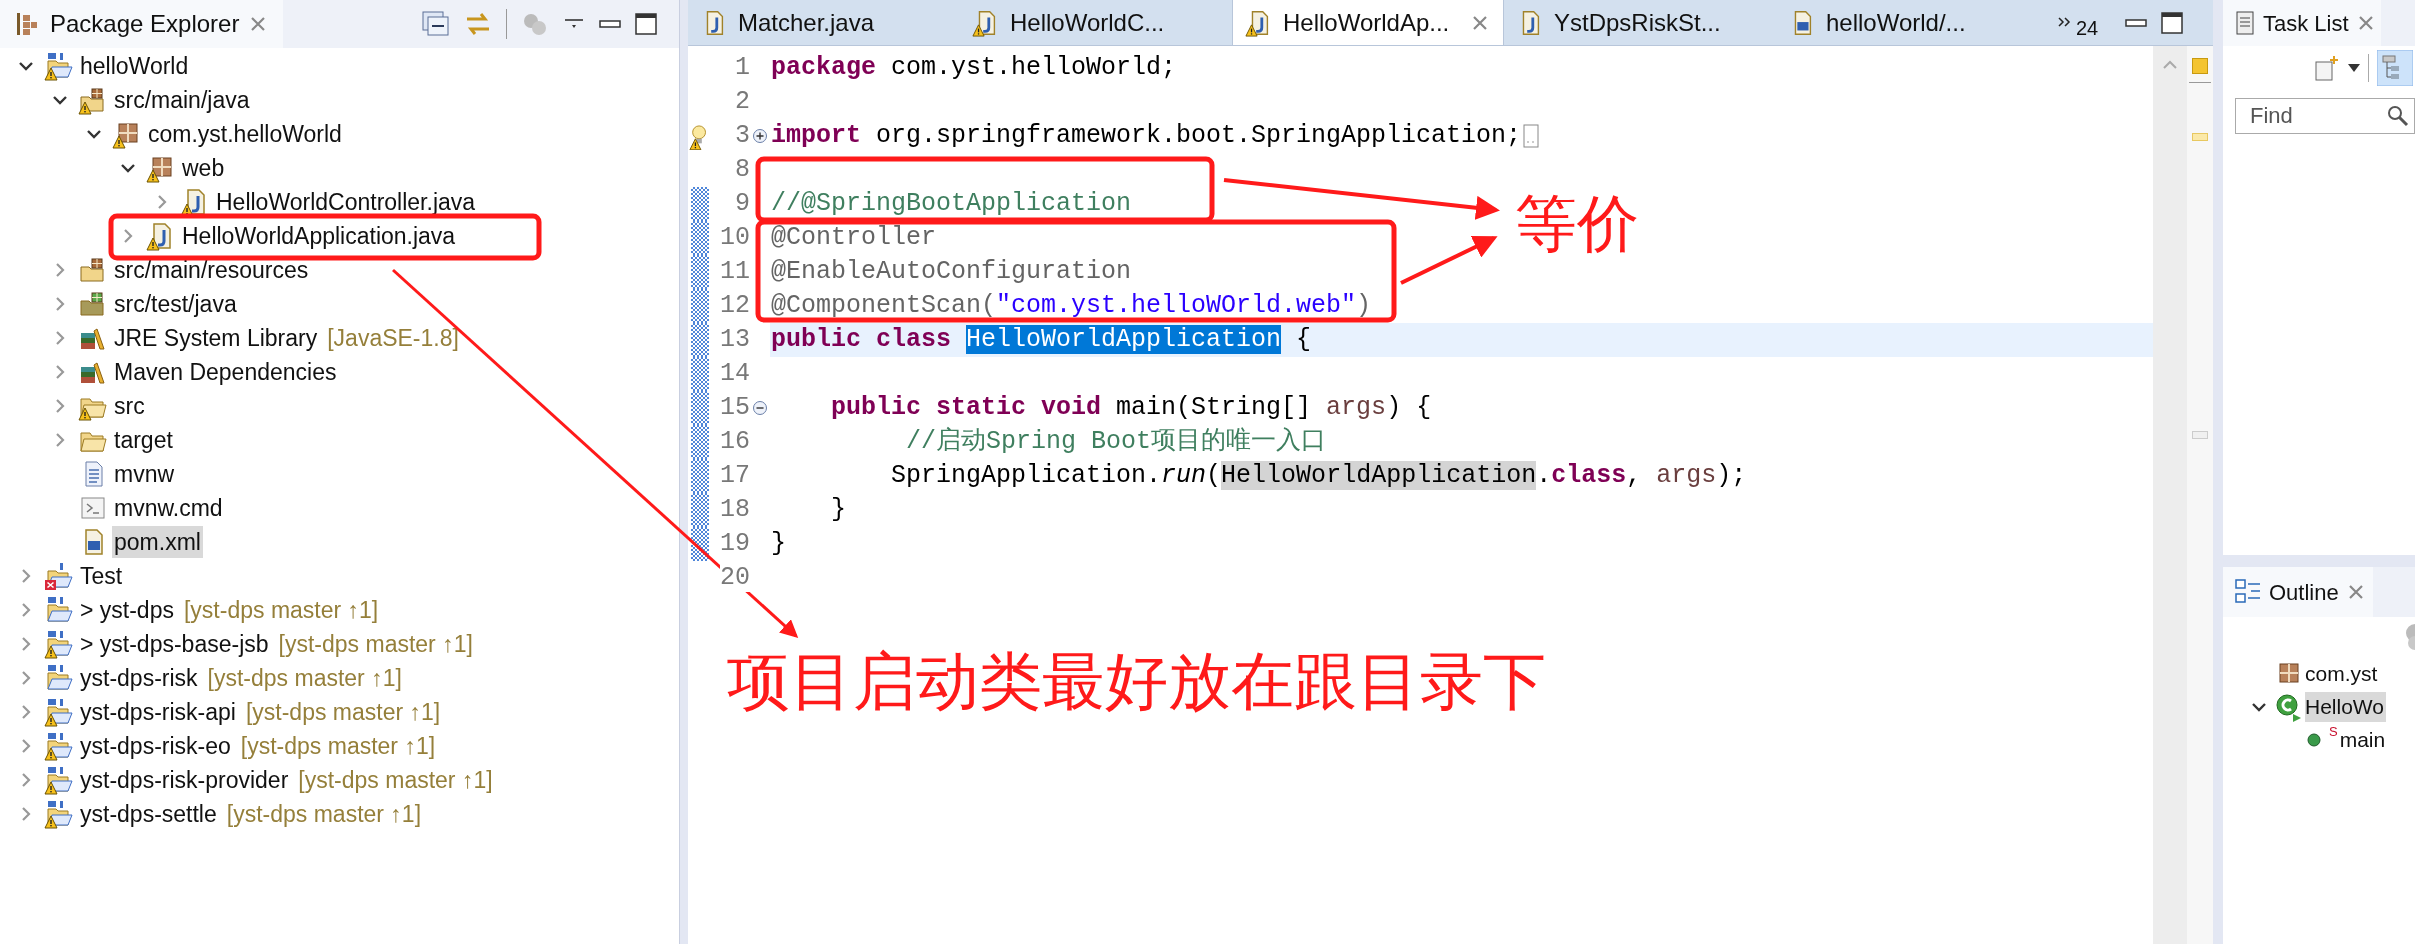 Image resolution: width=2415 pixels, height=944 pixels. I want to click on outline-label: com.yst, so click(2342, 673).